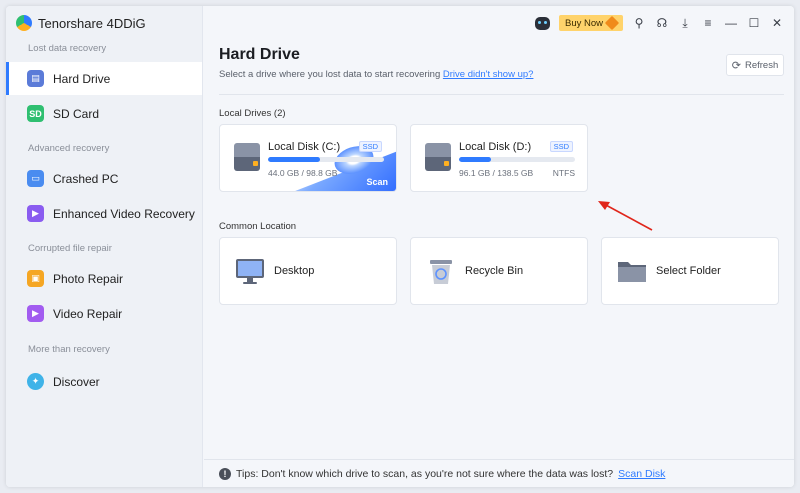  What do you see at coordinates (86, 178) in the screenshot?
I see `sidebar-item-label: Crashed PC` at bounding box center [86, 178].